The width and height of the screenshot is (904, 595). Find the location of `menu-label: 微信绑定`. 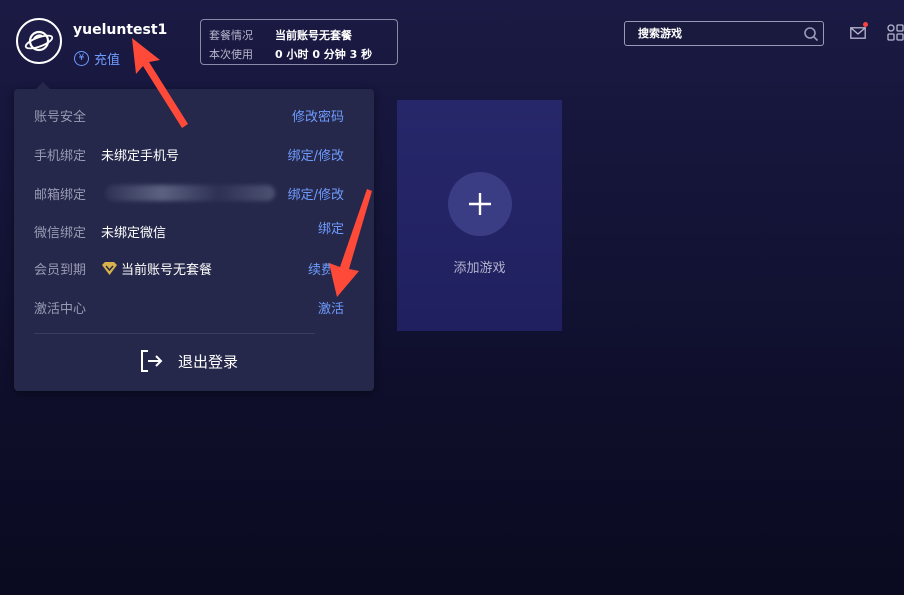

menu-label: 微信绑定 is located at coordinates (60, 233).